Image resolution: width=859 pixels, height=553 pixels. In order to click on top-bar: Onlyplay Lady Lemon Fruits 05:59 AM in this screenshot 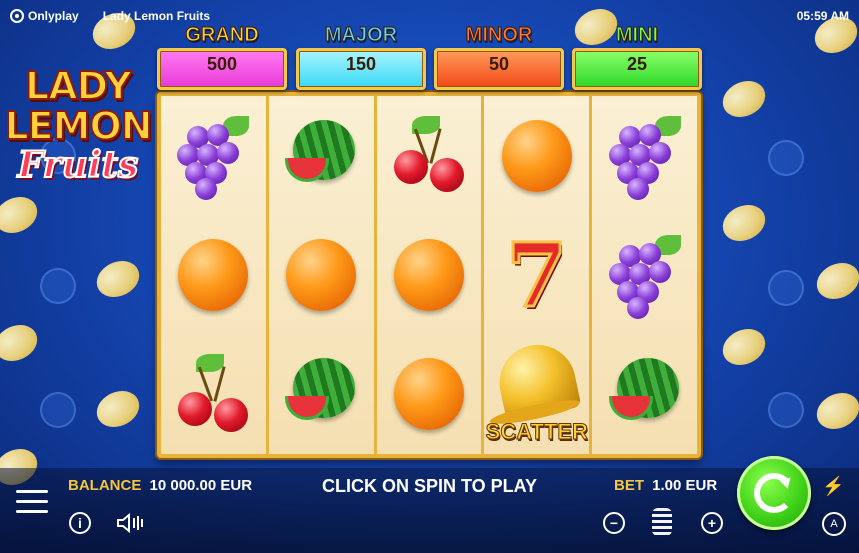, I will do `click(429, 16)`.